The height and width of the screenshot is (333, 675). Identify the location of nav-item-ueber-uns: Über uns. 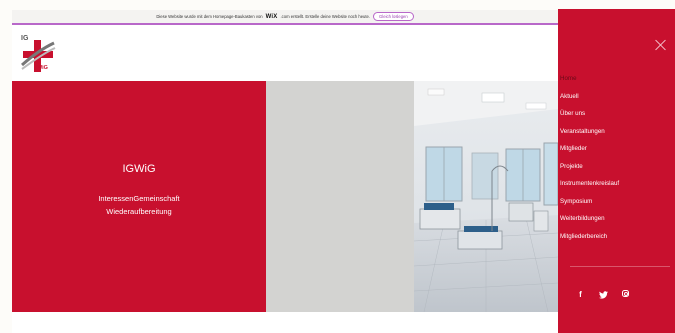
(589, 114).